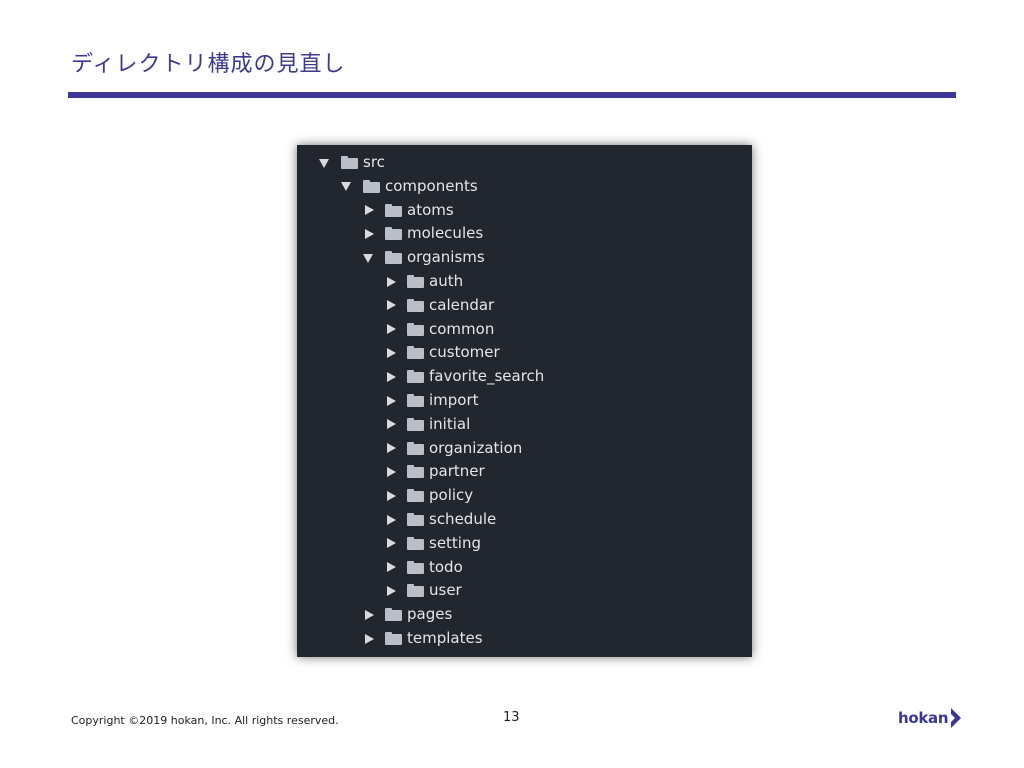  Describe the element at coordinates (430, 614) in the screenshot. I see `tree-item-label: pages` at that location.